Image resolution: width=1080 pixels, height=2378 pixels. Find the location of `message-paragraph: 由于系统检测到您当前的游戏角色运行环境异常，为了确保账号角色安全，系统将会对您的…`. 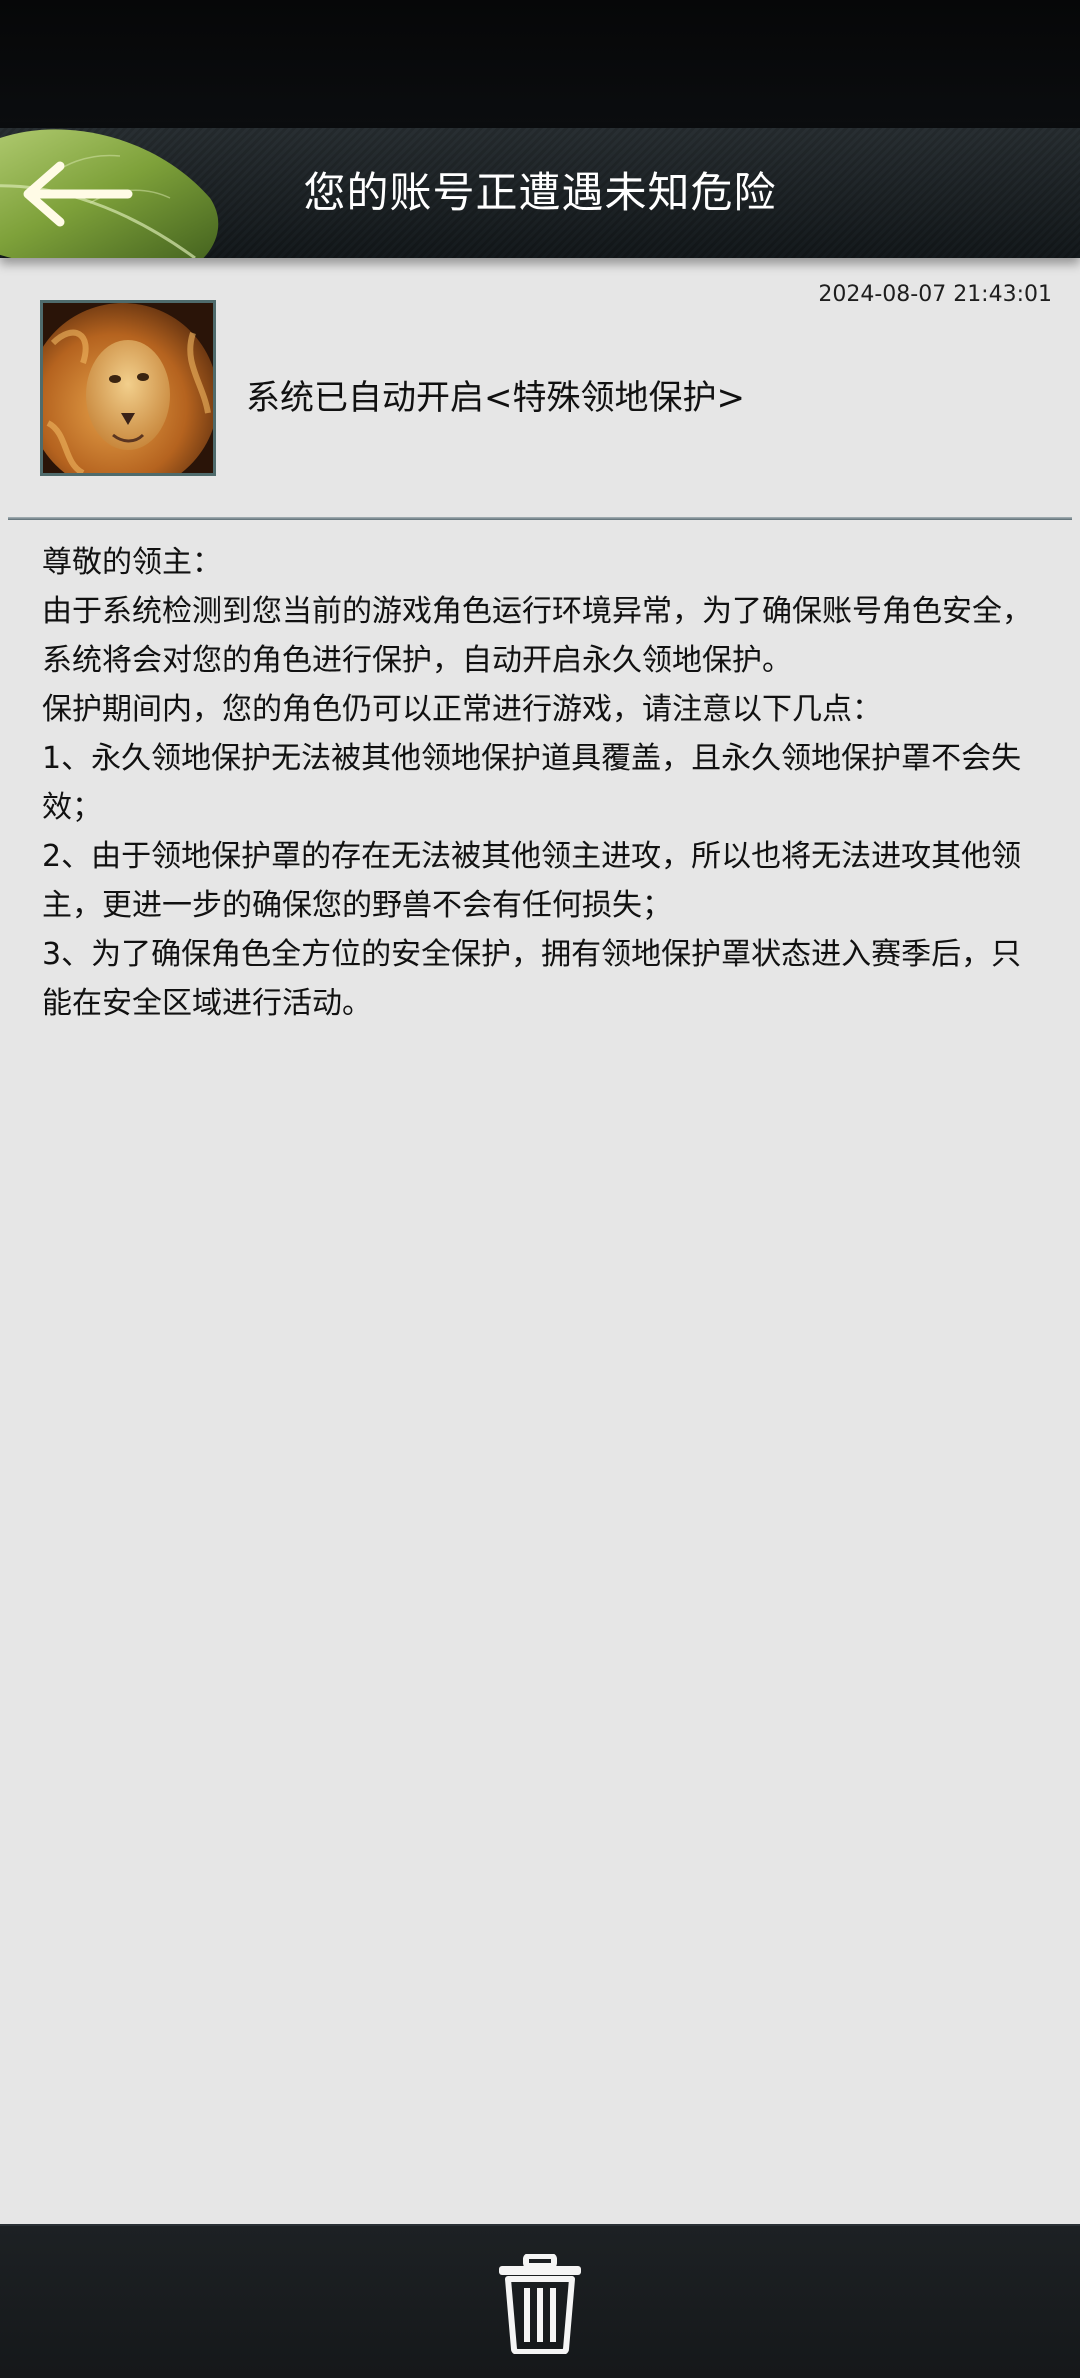

message-paragraph: 由于系统检测到您当前的游戏角色运行环境异常，为了确保账号角色安全，系统将会对您的… is located at coordinates (537, 636).